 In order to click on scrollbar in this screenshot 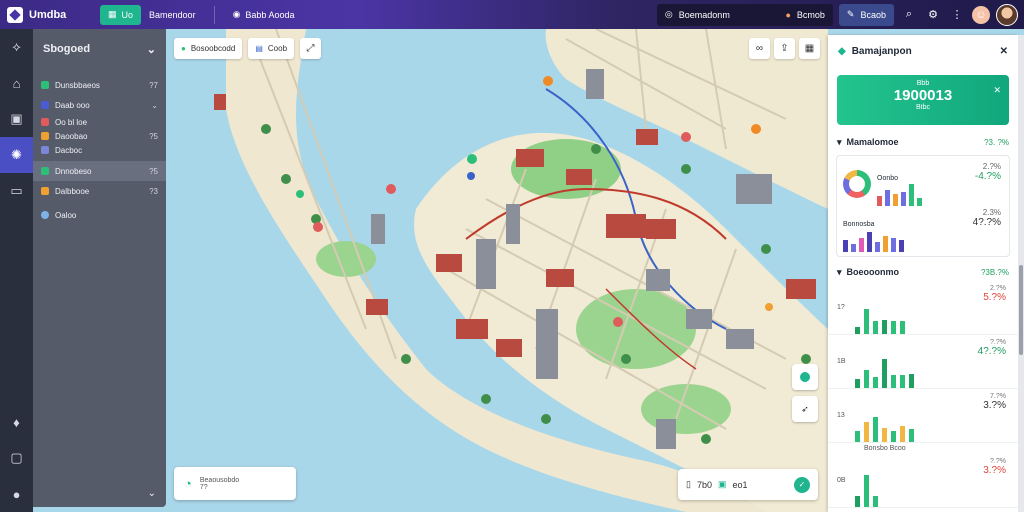, I will do `click(1021, 273)`.